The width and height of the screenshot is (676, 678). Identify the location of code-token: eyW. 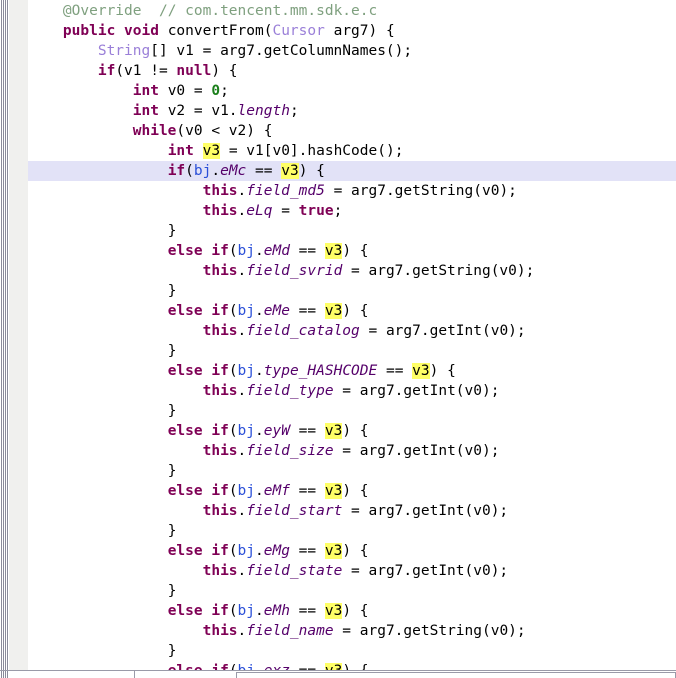
(276, 431).